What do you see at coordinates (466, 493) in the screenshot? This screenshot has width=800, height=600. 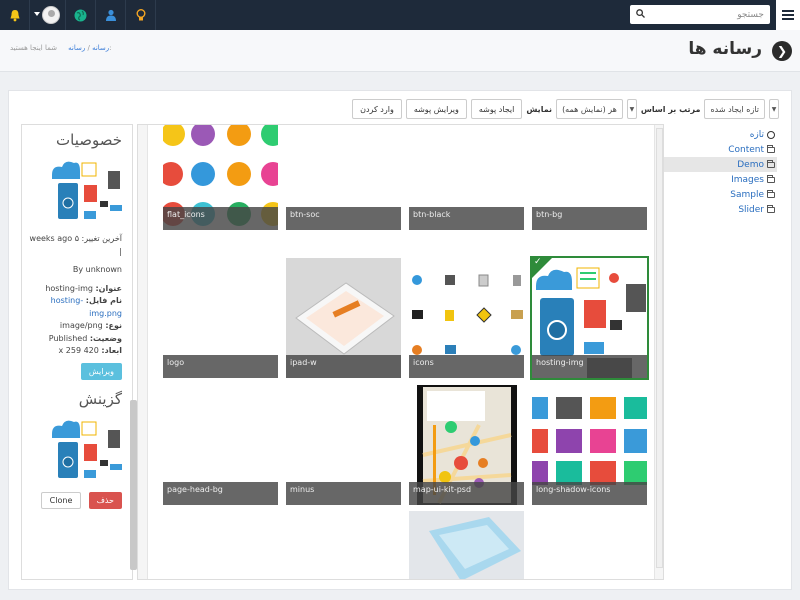 I see `tile-caption: map-ui-kit-psd` at bounding box center [466, 493].